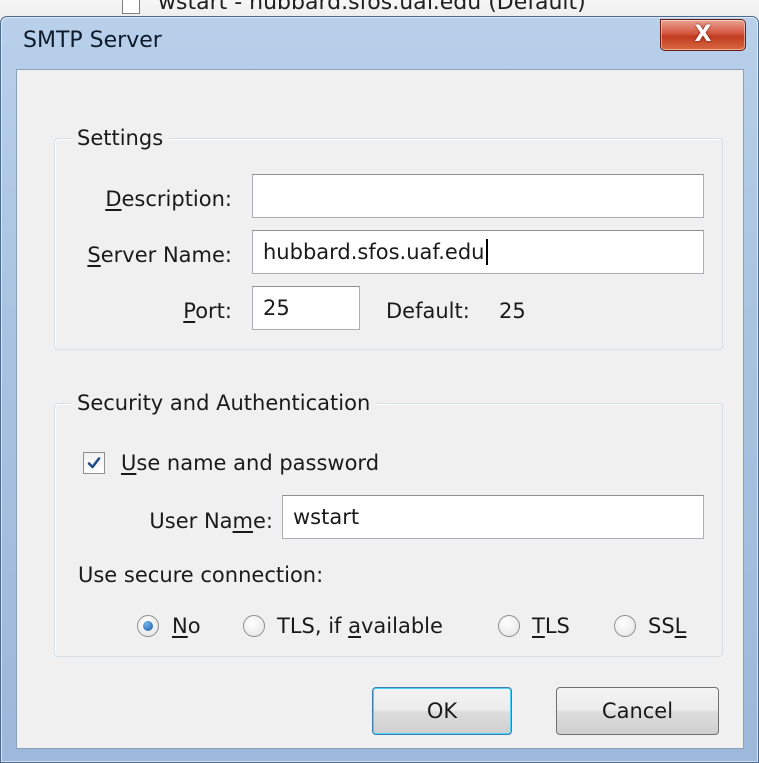 The image size is (759, 763). I want to click on radio-no, so click(148, 626).